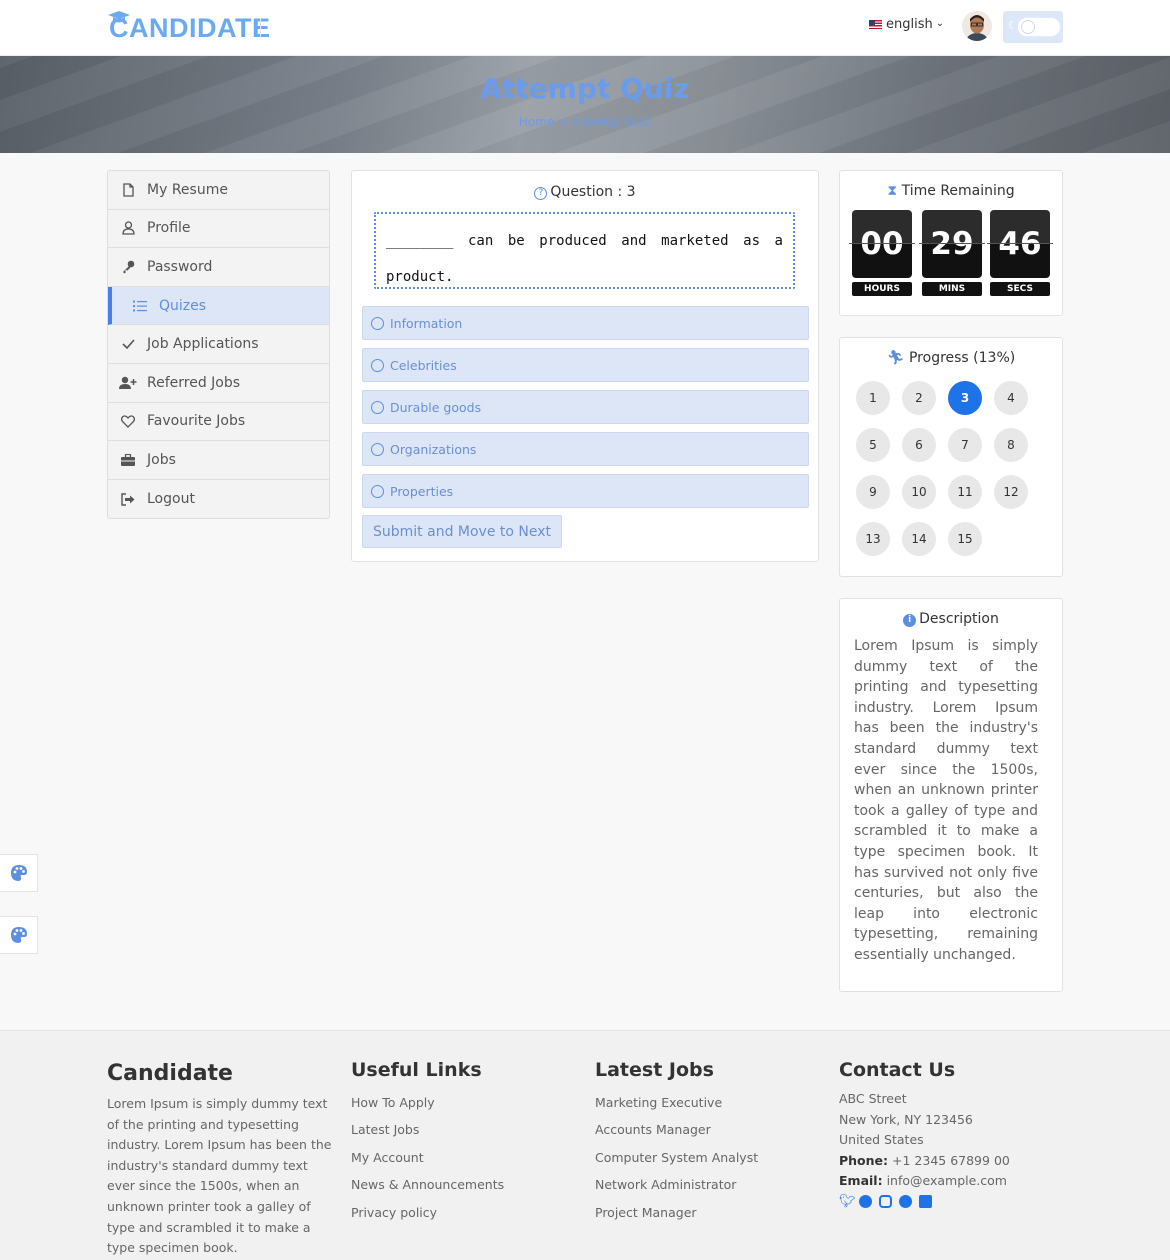 The image size is (1170, 1260). I want to click on question-number-button: 14, so click(919, 539).